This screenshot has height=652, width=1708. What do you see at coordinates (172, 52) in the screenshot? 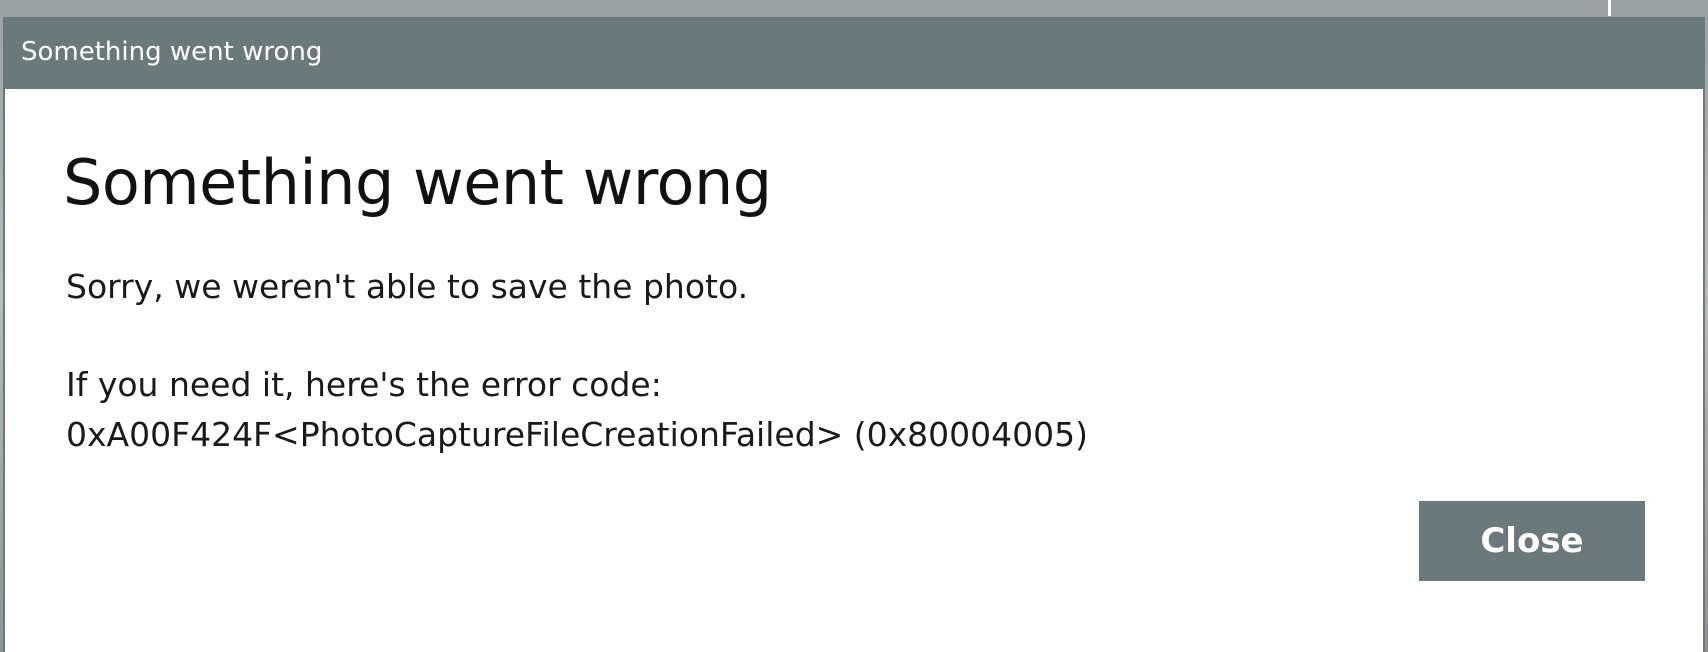
I see `dialog-title: Something went wrong` at bounding box center [172, 52].